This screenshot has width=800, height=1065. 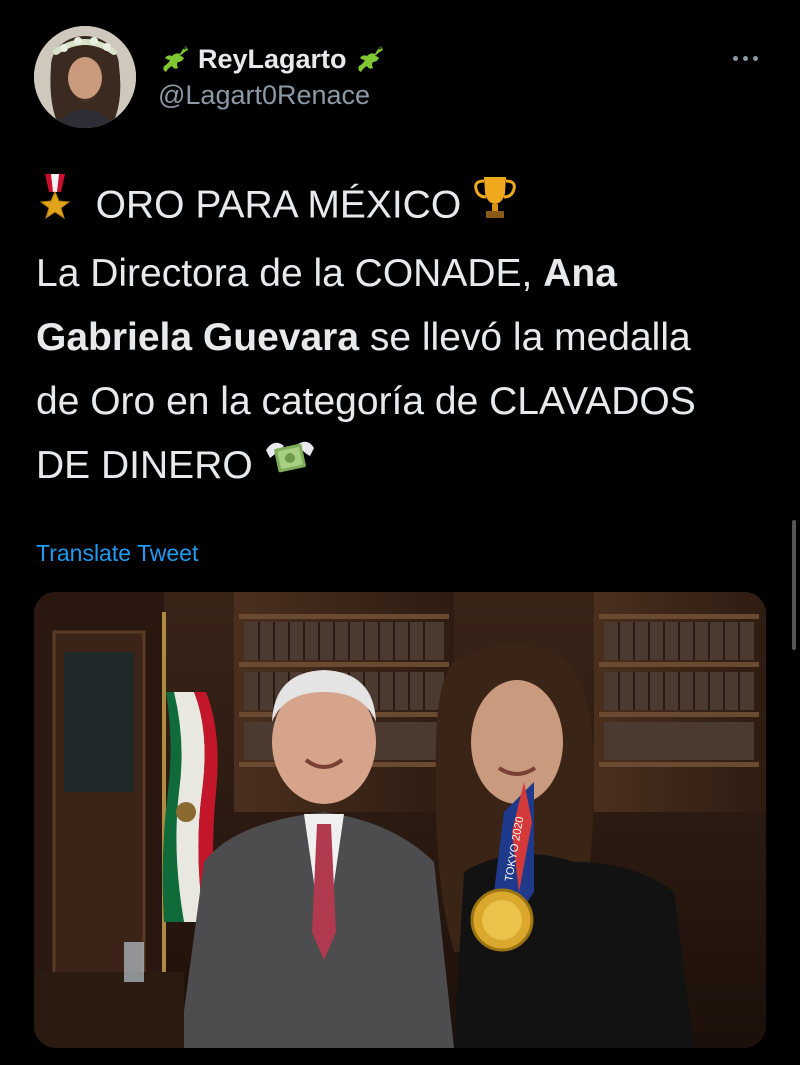 I want to click on scrollbar, so click(x=794, y=585).